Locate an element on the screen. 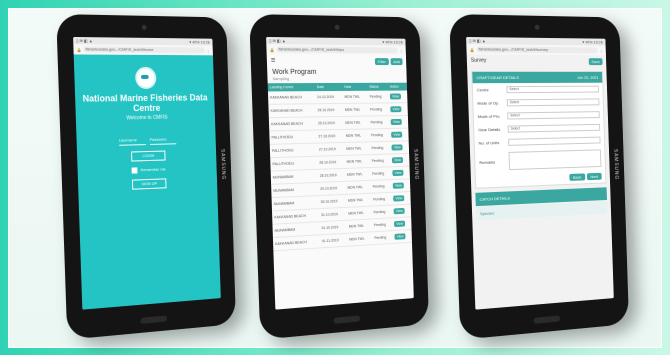  remember-checkbox is located at coordinates (134, 170).